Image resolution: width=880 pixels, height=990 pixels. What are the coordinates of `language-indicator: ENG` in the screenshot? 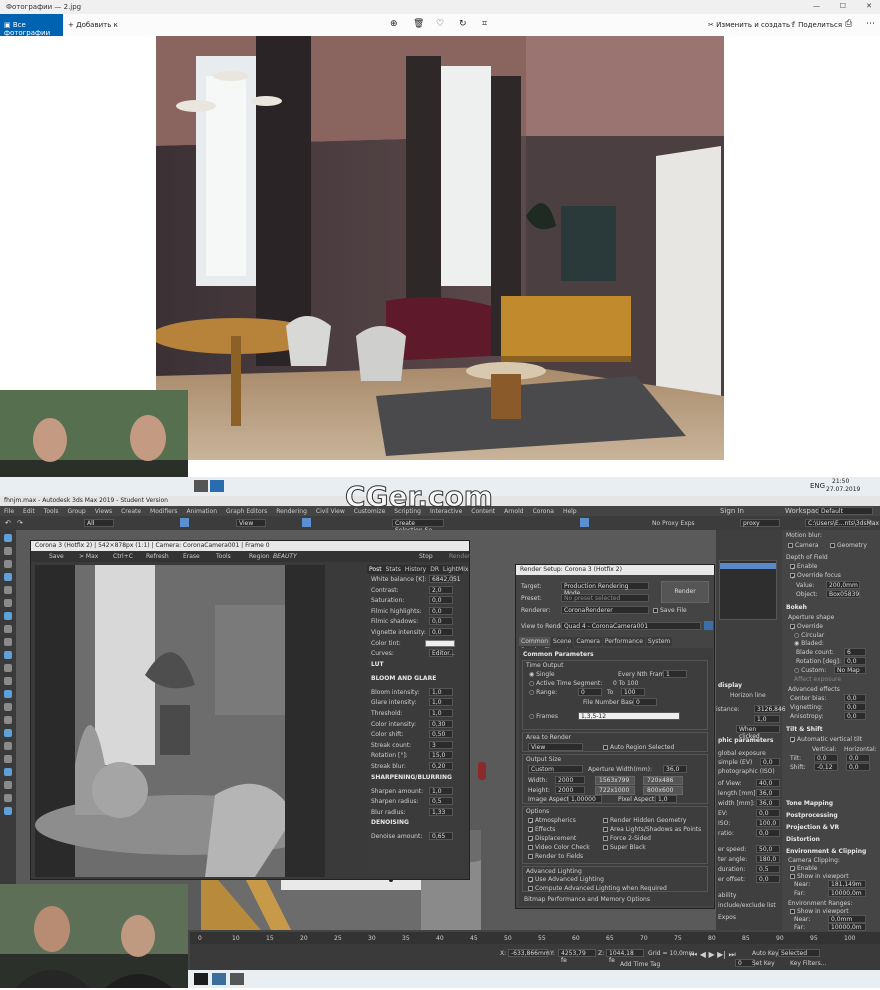 It's located at (817, 486).